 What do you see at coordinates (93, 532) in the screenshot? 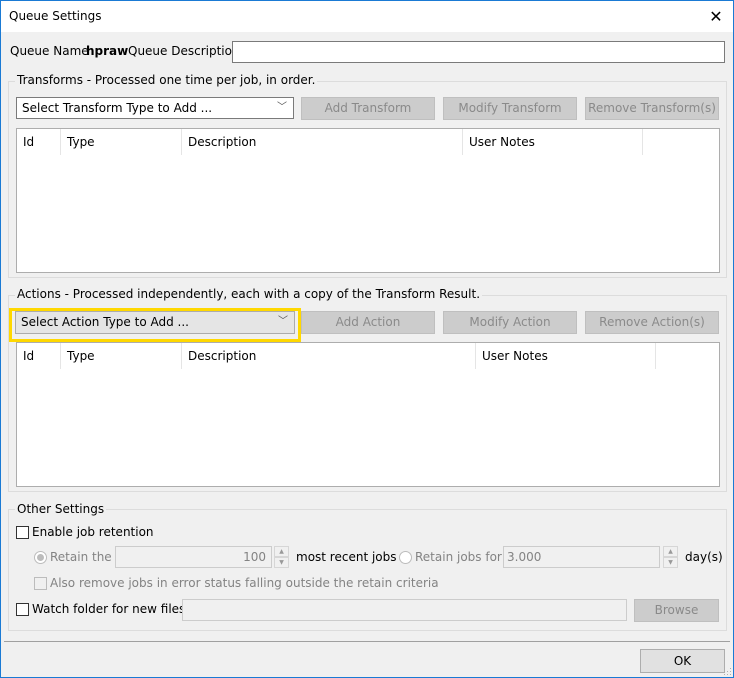
I see `enable-retention-label: Enable job retention` at bounding box center [93, 532].